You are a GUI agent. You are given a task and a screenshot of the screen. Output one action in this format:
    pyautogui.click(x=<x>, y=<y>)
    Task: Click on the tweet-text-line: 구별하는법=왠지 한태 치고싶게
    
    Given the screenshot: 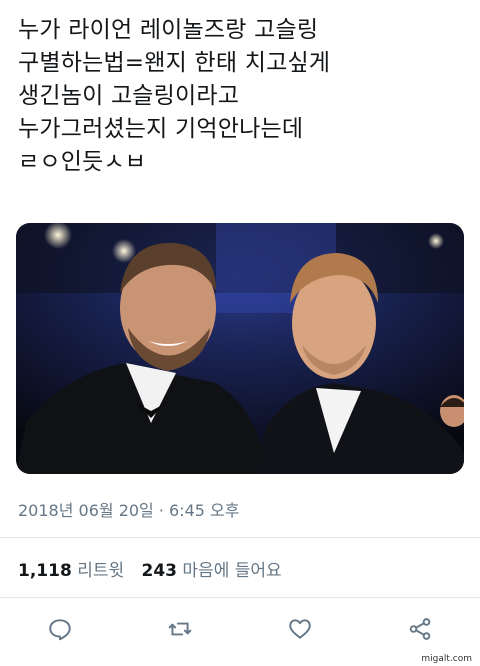 What is the action you would take?
    pyautogui.click(x=174, y=63)
    